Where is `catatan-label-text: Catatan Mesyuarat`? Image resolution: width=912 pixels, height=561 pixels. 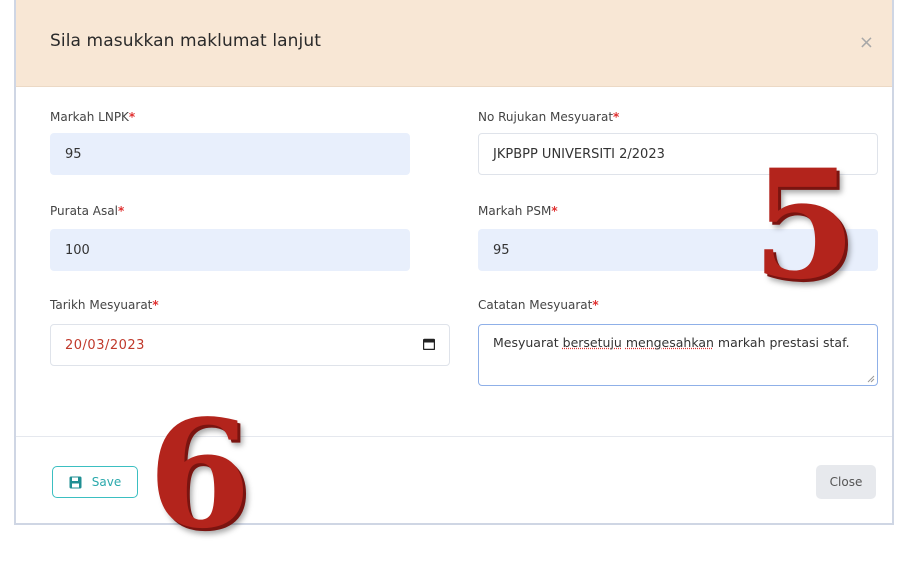
catatan-label-text: Catatan Mesyuarat is located at coordinates (535, 305).